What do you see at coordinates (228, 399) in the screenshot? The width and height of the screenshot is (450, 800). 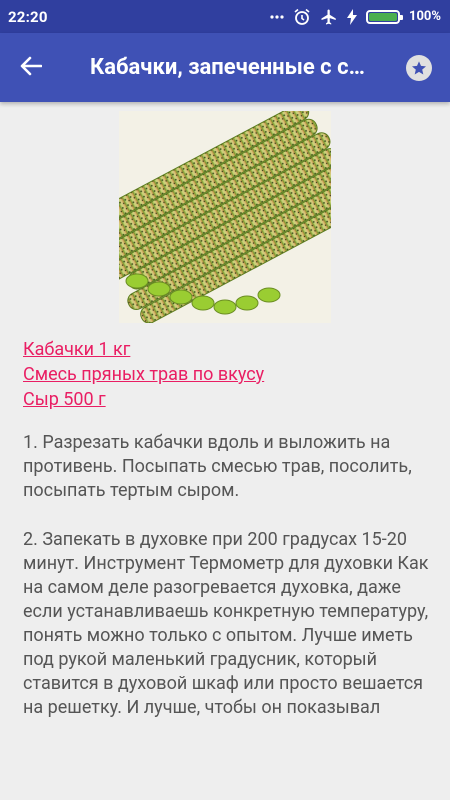 I see `ingredient-link: Сыр 500 г` at bounding box center [228, 399].